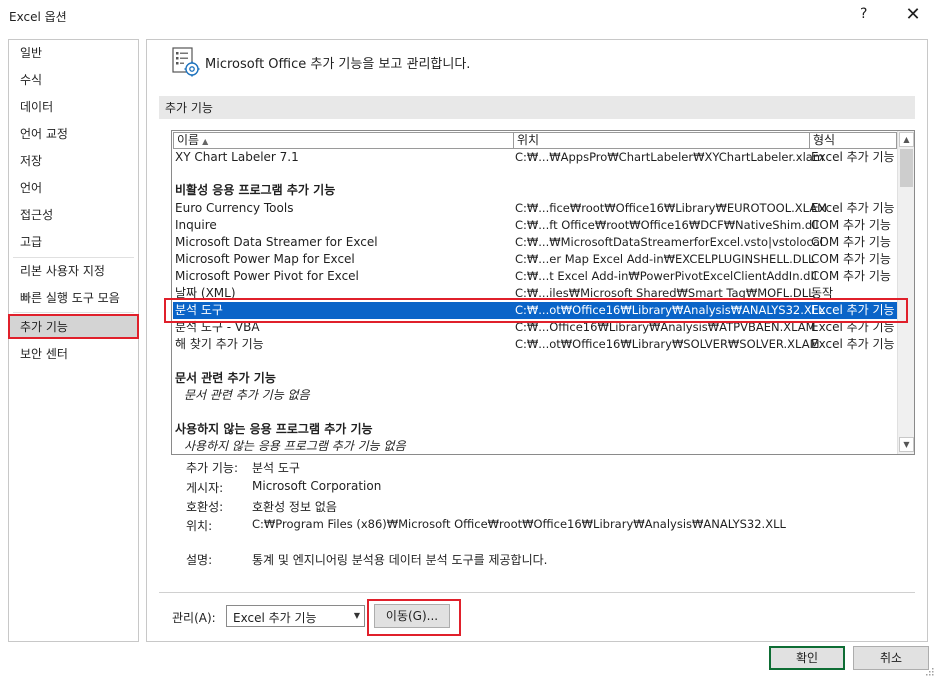  I want to click on ok-button: 확인, so click(807, 658).